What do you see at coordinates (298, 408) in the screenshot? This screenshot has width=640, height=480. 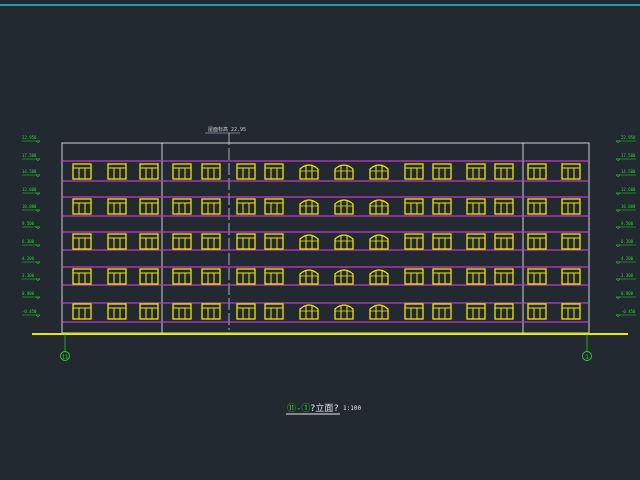 I see `title-axis-range: ⑪-①` at bounding box center [298, 408].